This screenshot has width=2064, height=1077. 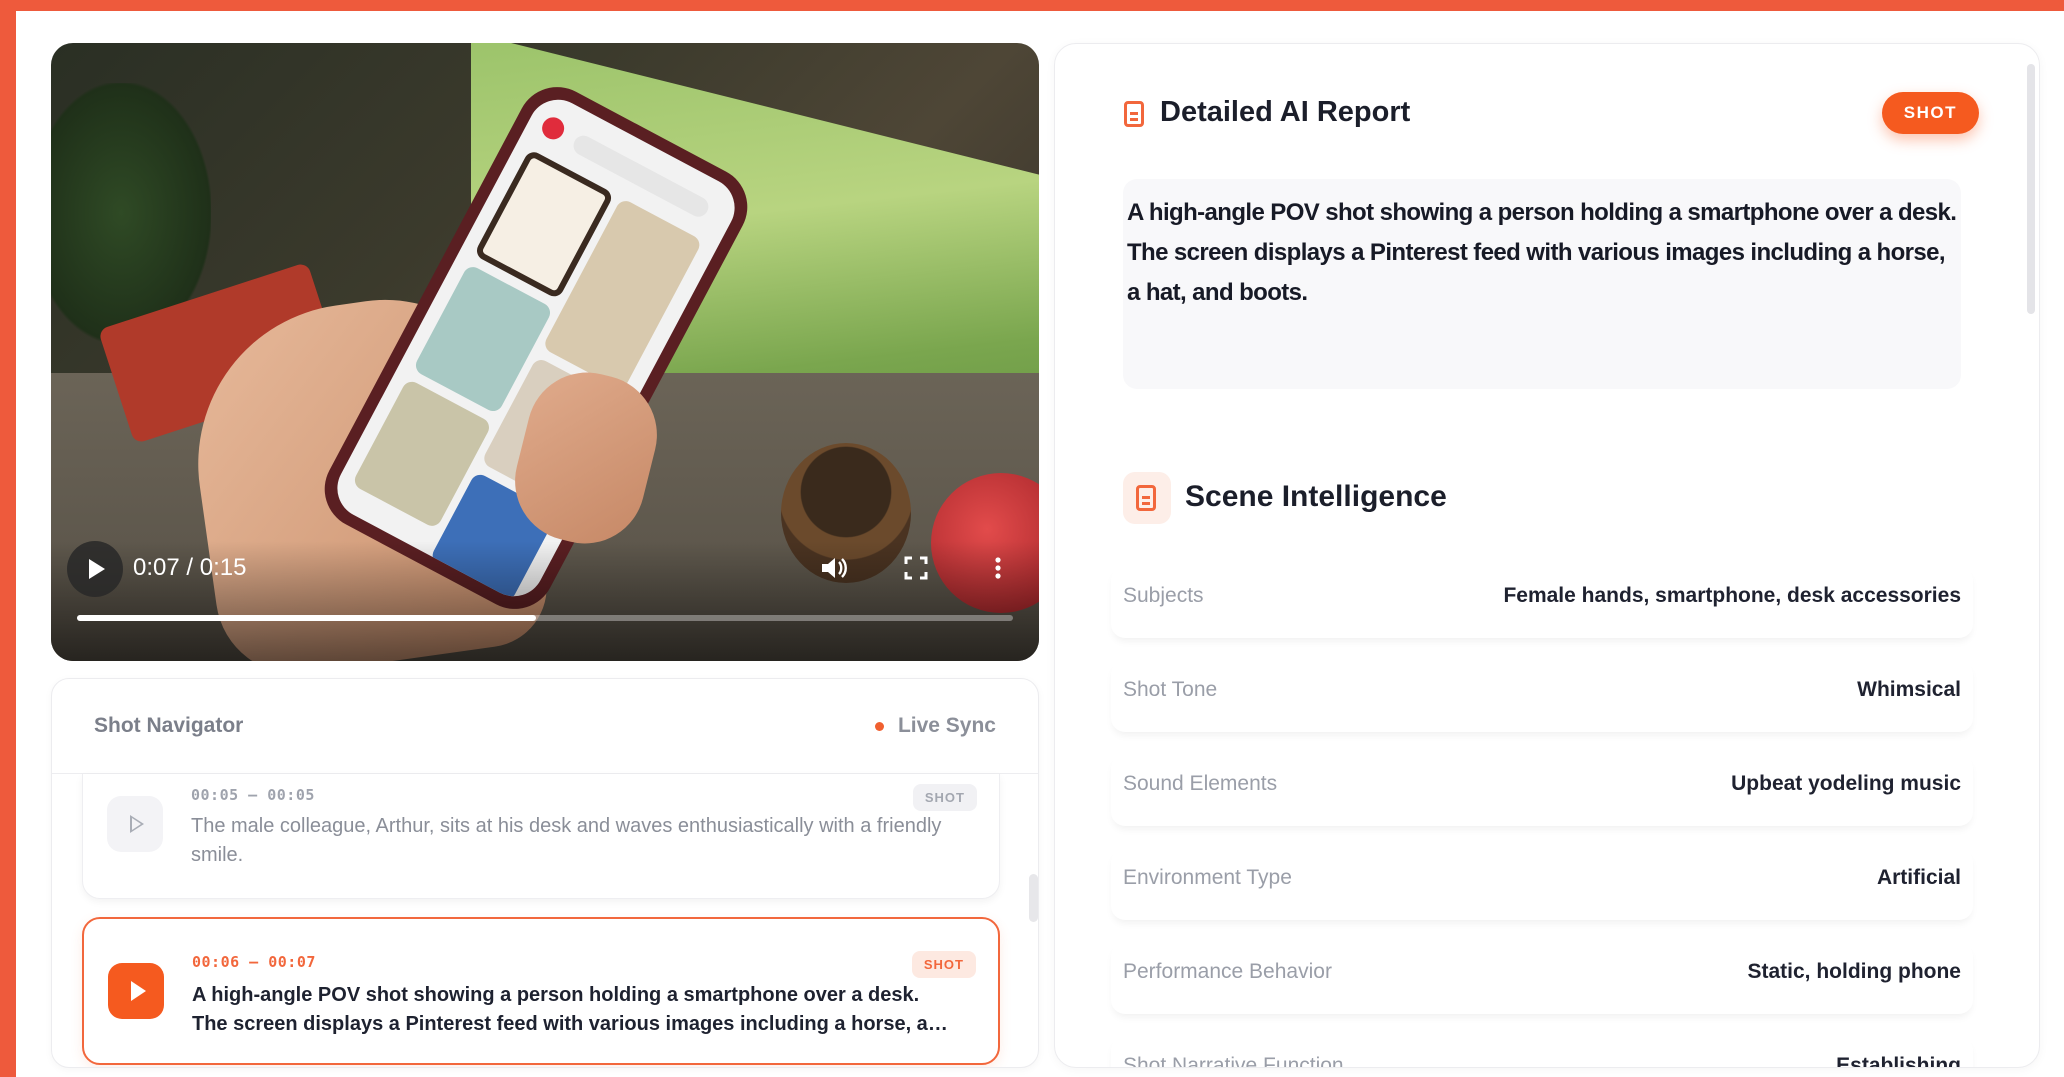 I want to click on shot-navigator-title: Shot Navigator, so click(x=169, y=725).